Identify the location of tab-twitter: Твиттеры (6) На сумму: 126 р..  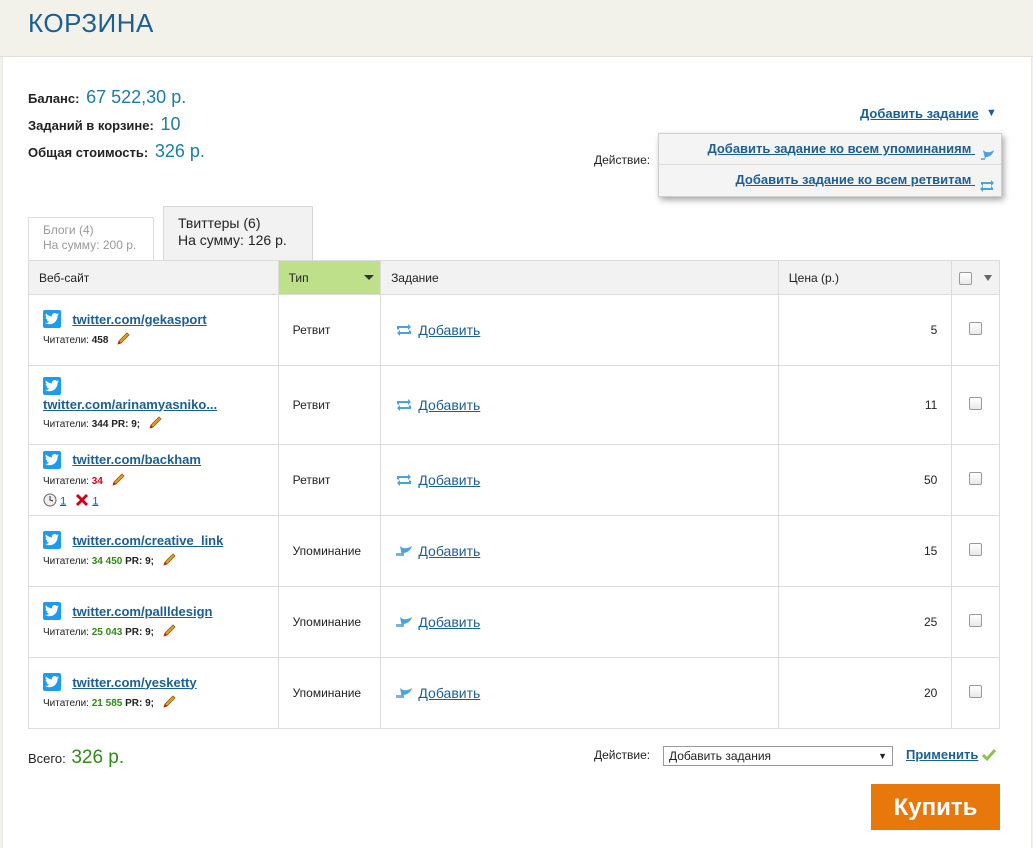
(238, 234).